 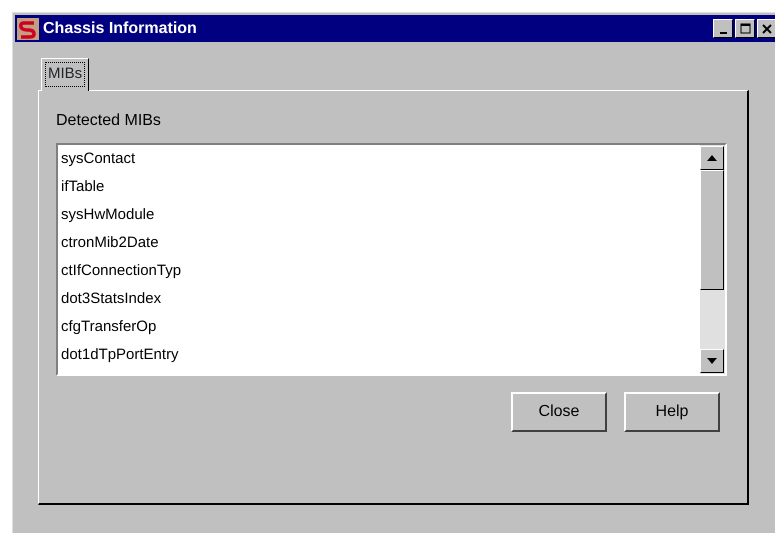 What do you see at coordinates (28, 29) in the screenshot?
I see `app-icon` at bounding box center [28, 29].